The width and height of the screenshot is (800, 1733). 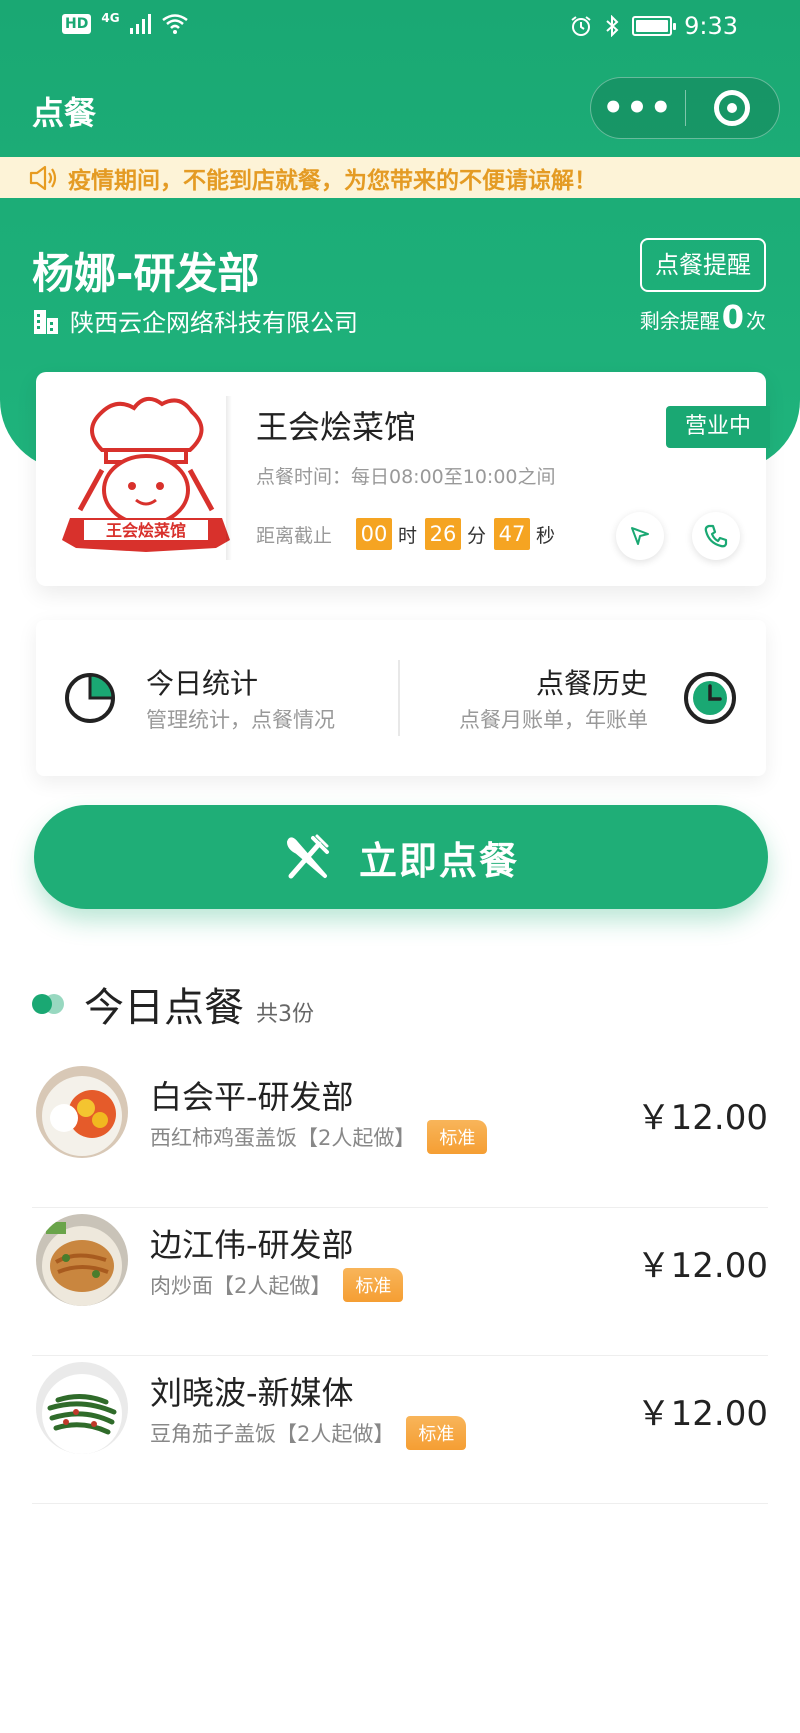 I want to click on list-item: 刘晓波-新媒体 豆角茄子盖饭【2人起做】 标准 ￥12.00, so click(x=400, y=1430).